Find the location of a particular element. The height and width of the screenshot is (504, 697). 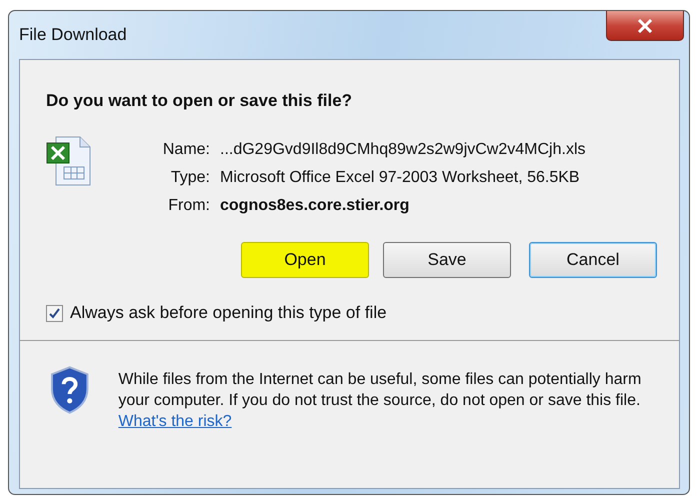

checkbox is located at coordinates (54, 313).